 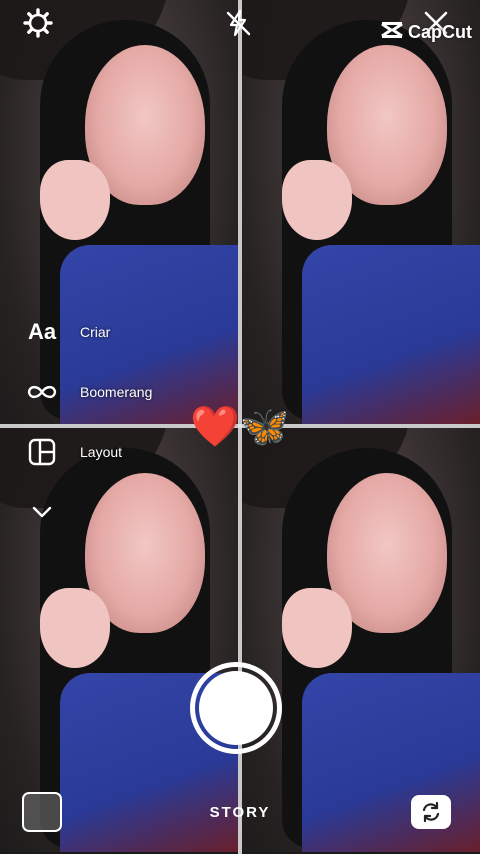 I want to click on chevron-down-icon, so click(x=42, y=512).